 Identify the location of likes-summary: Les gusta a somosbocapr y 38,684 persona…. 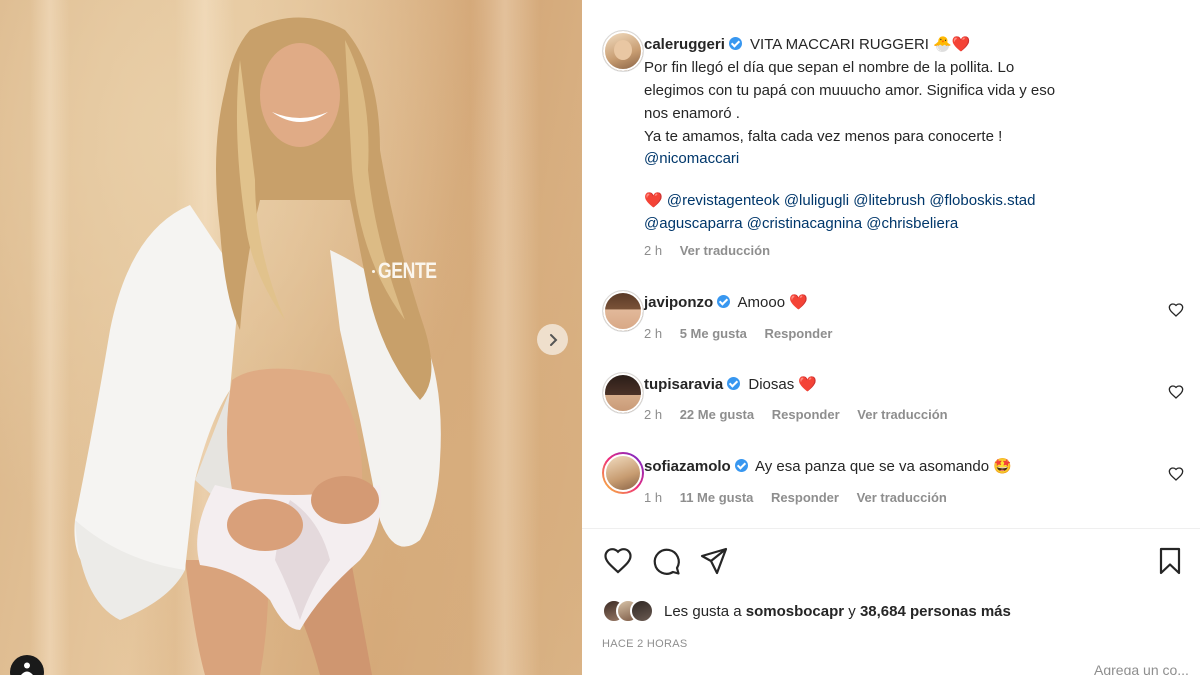
(806, 611).